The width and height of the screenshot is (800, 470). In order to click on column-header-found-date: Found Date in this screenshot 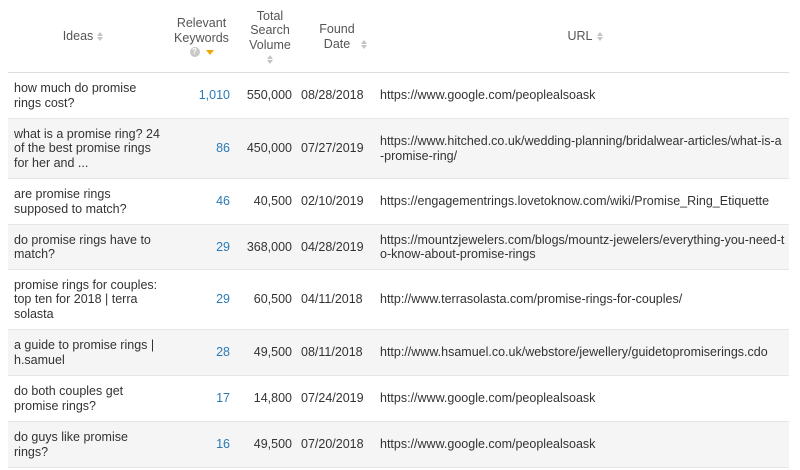, I will do `click(341, 36)`.